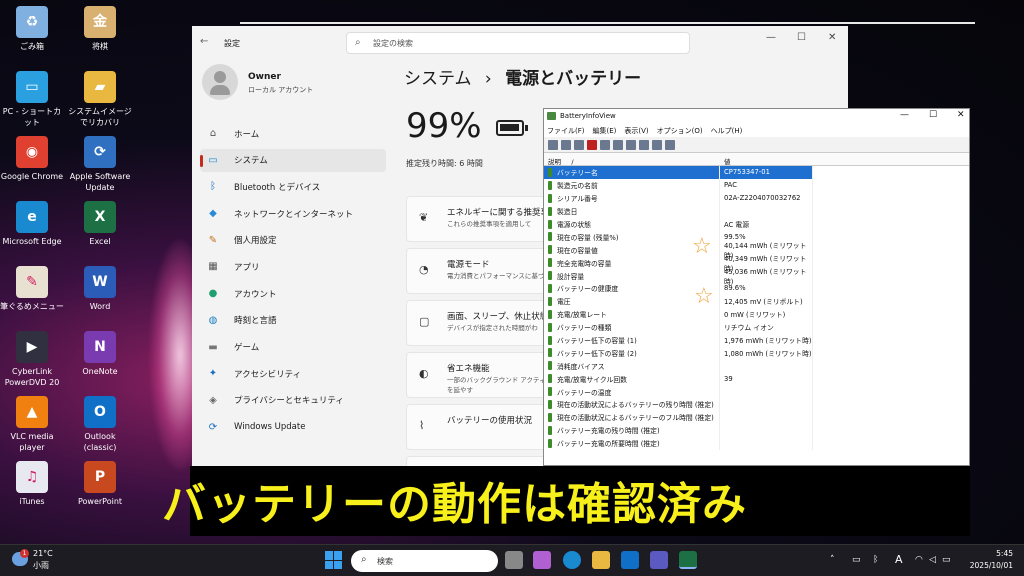  Describe the element at coordinates (756, 340) in the screenshot. I see `table-row: バッテリー低下の容量 (1) 1,976 mWh (ミリワット時)` at that location.